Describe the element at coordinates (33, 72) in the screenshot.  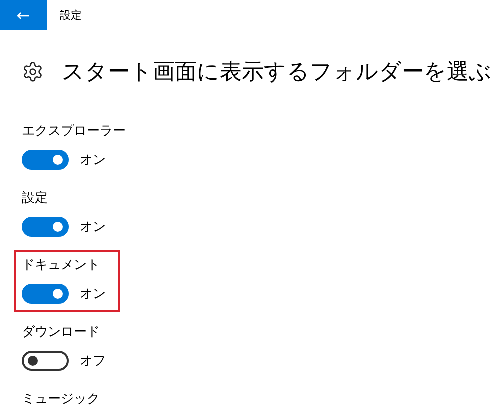
I see `settings-icon` at that location.